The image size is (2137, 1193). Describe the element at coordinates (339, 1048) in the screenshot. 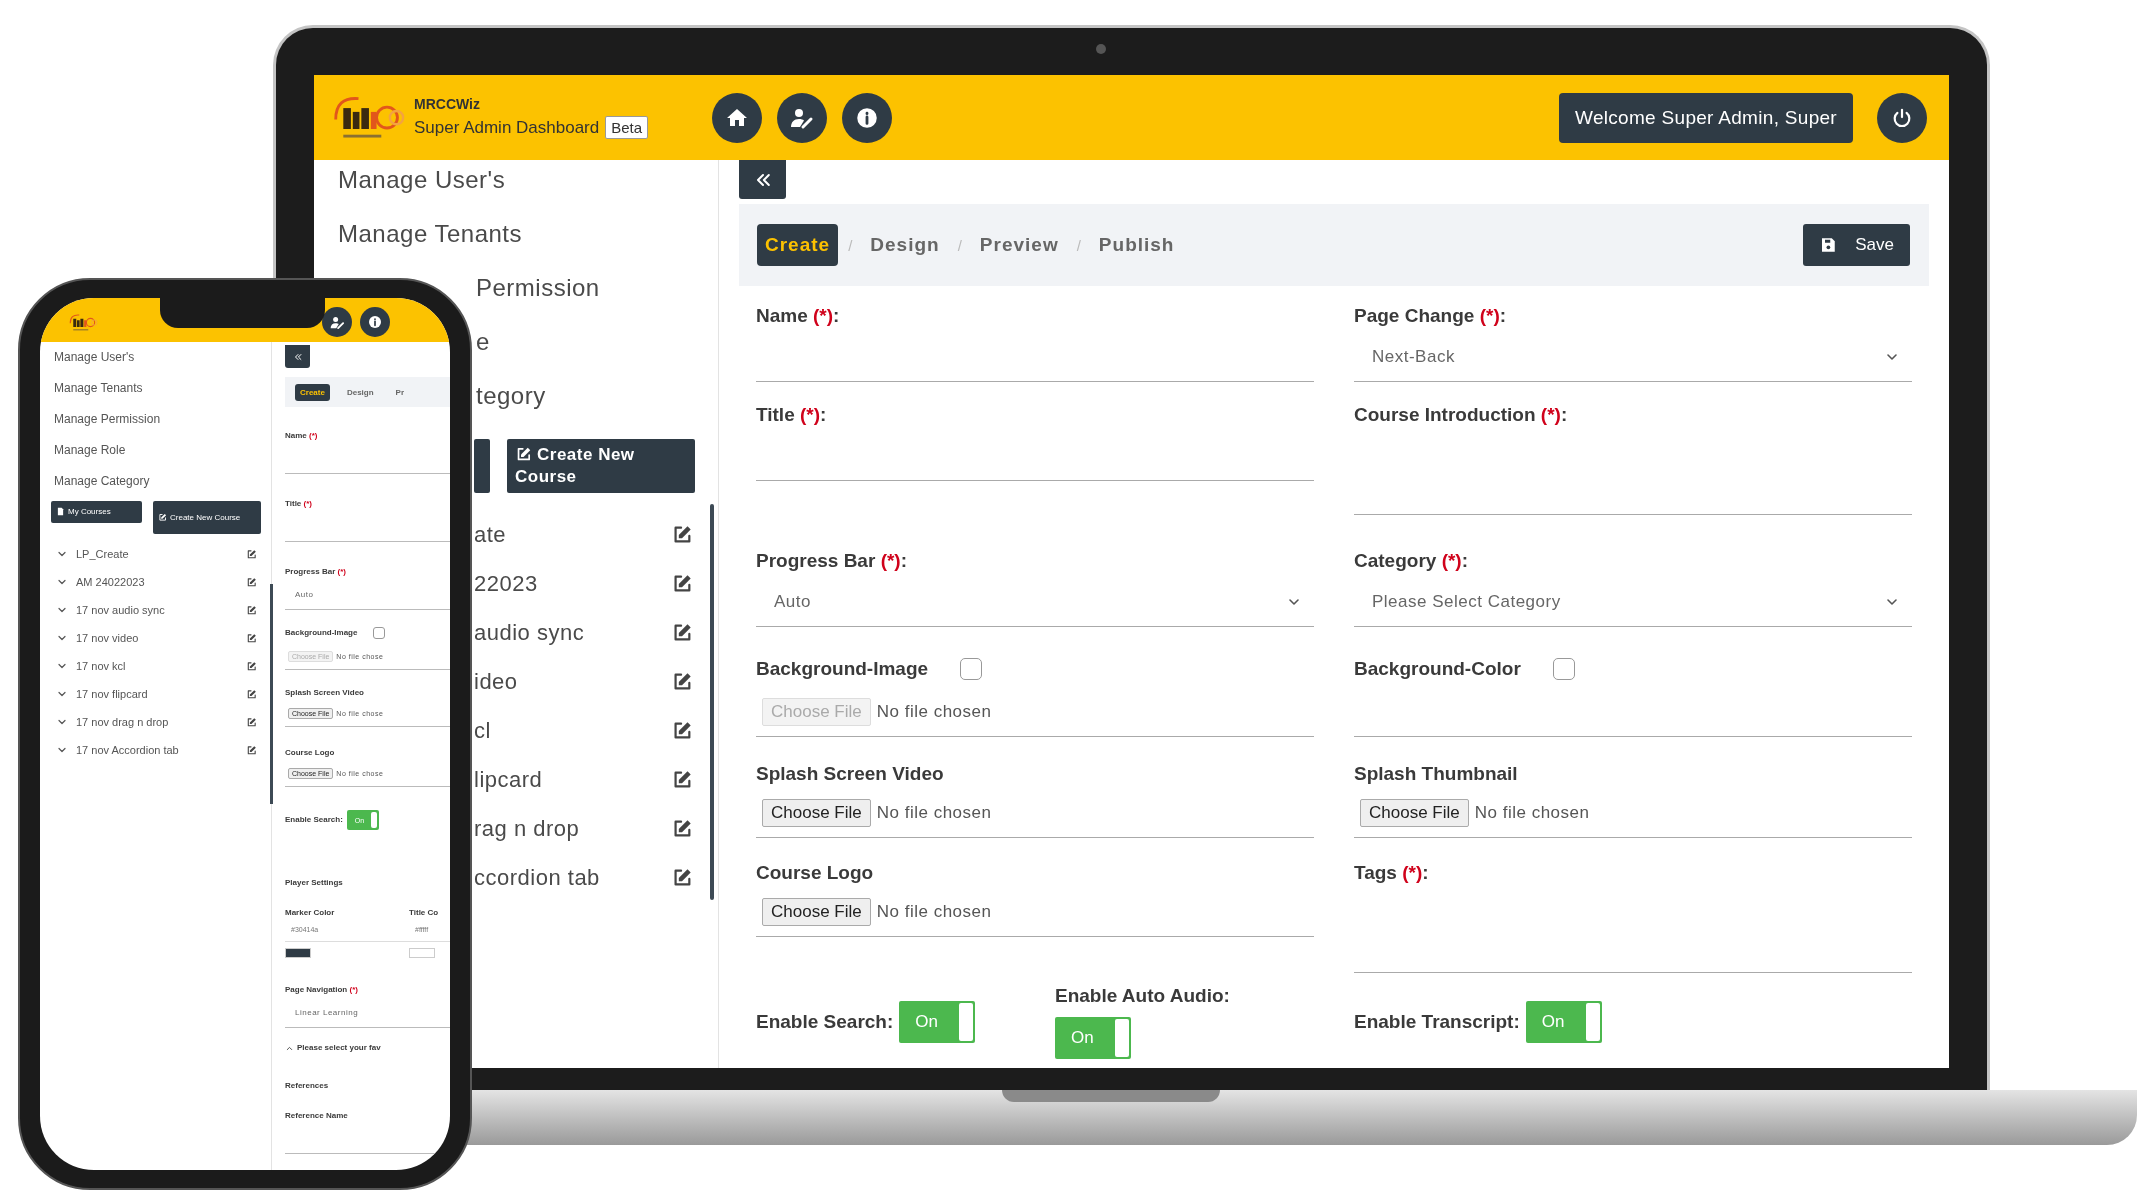

I see `collapse-header: Please select your fav` at that location.